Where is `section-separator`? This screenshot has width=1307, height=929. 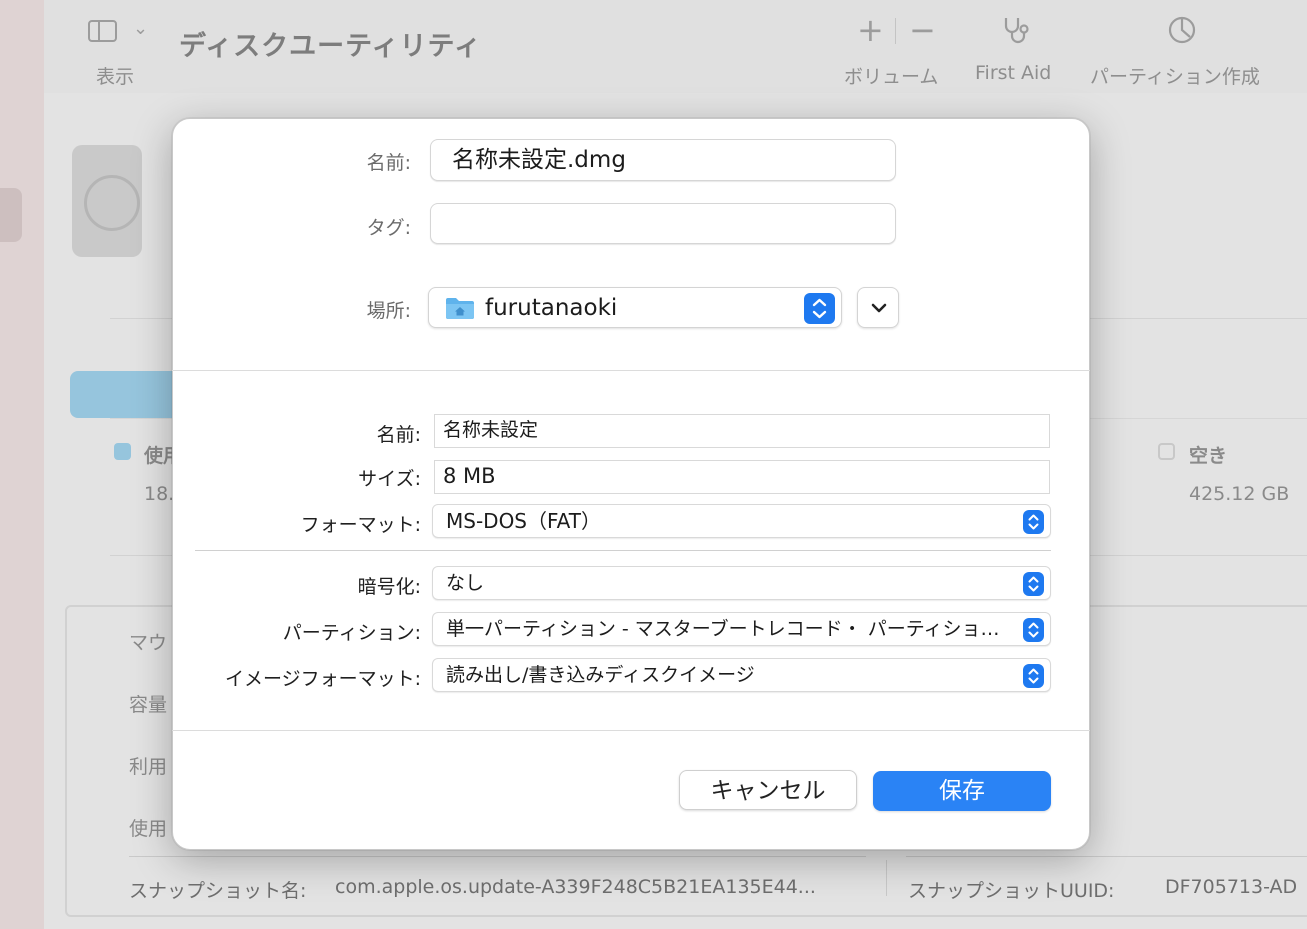 section-separator is located at coordinates (631, 370).